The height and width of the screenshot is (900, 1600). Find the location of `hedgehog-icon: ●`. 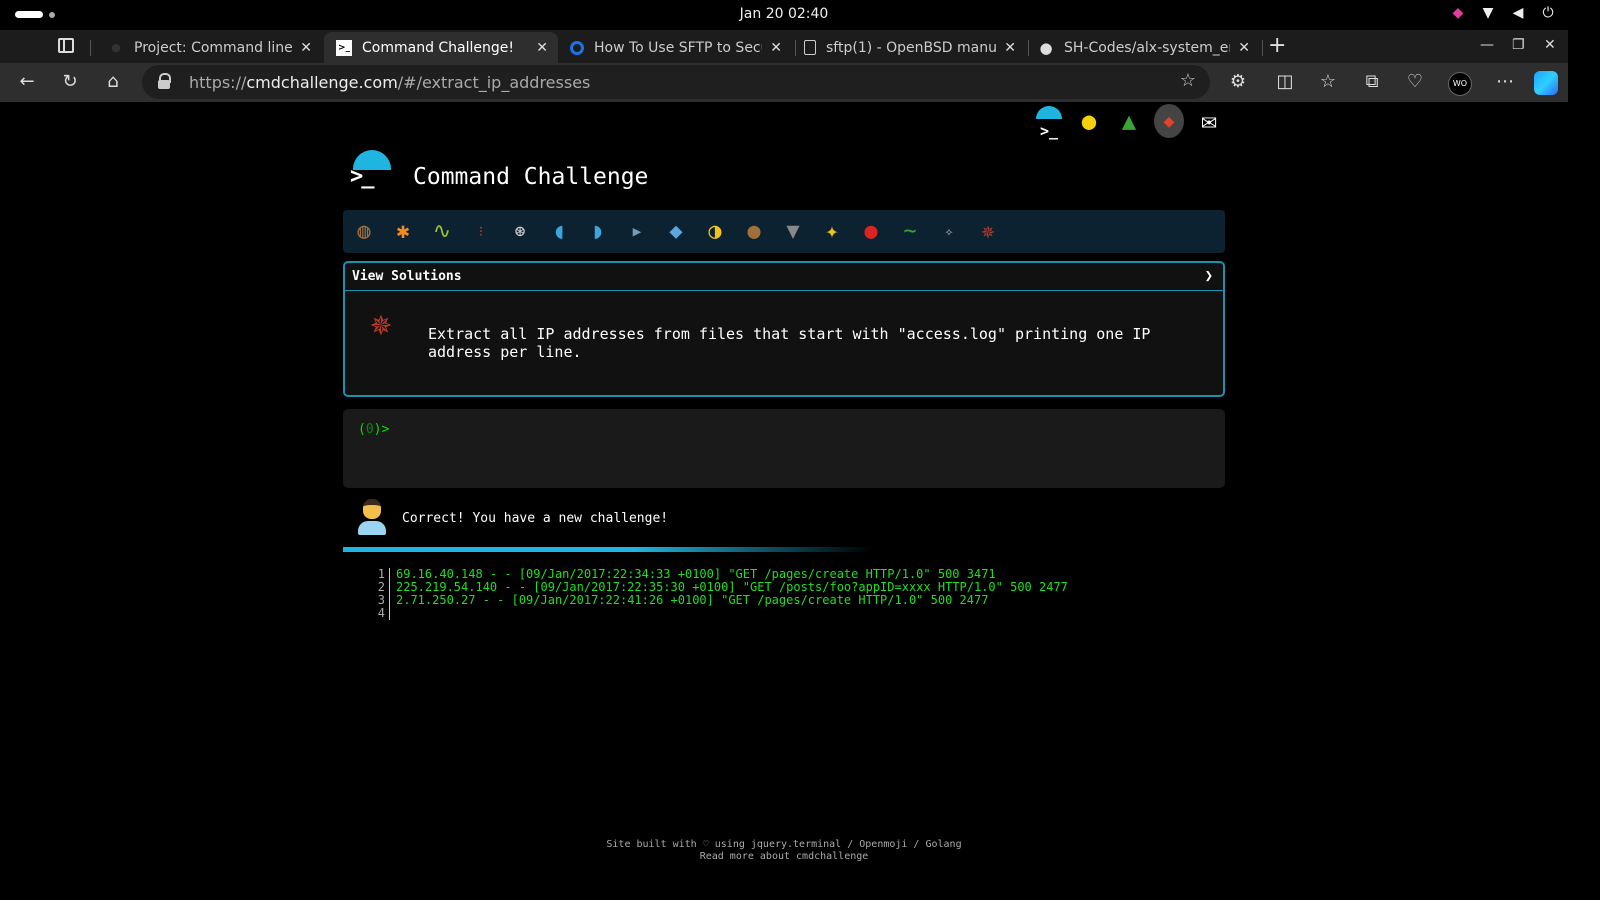

hedgehog-icon: ● is located at coordinates (754, 232).